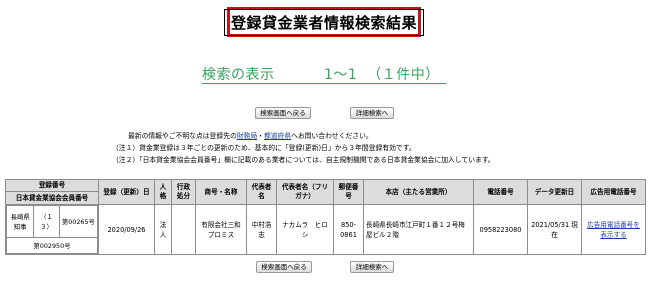  I want to click on reg-term: （１３）, so click(46, 221).